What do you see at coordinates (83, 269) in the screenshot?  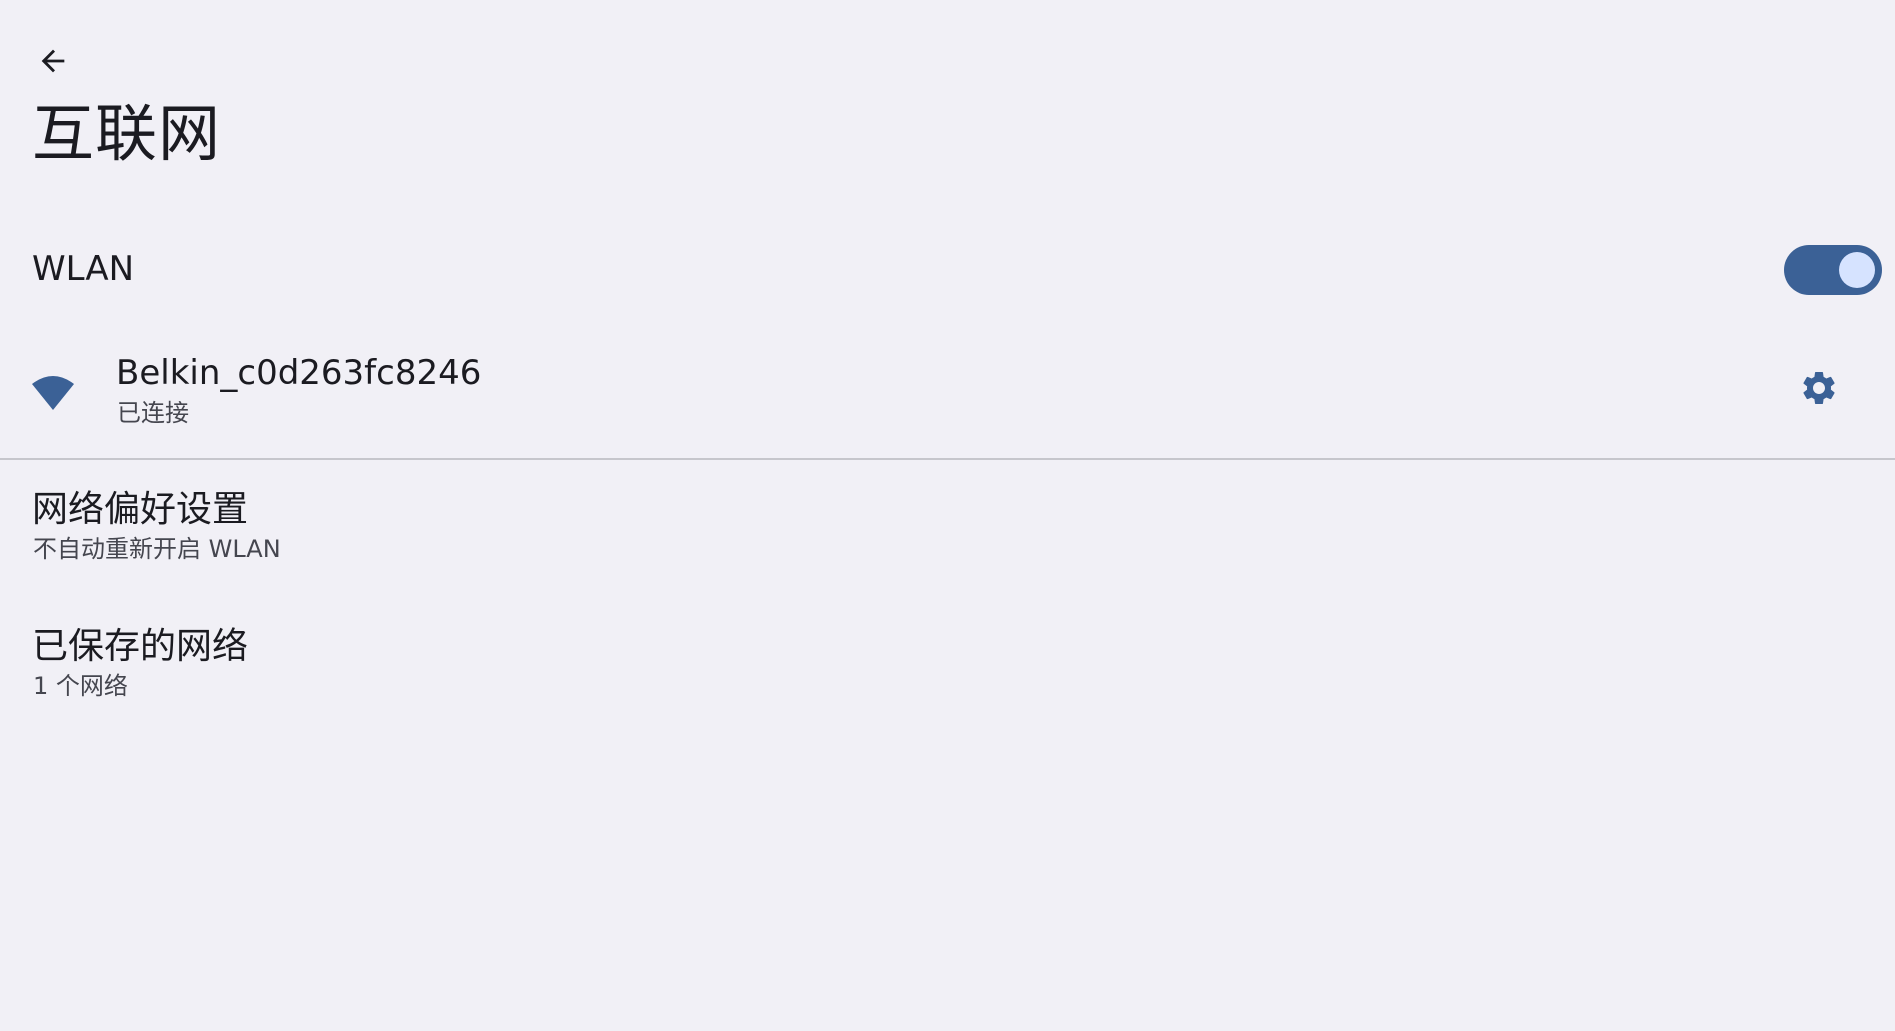 I see `wlan-label: WLAN` at bounding box center [83, 269].